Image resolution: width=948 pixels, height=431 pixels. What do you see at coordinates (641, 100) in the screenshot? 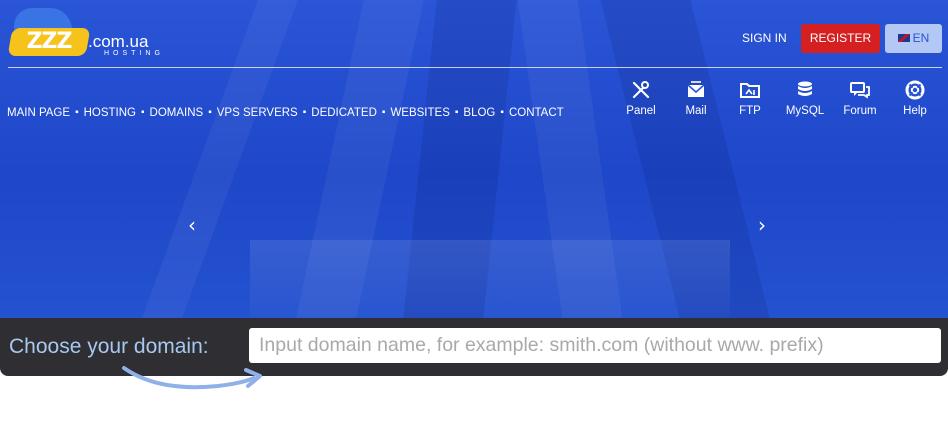
I see `tool-panel: Panel` at bounding box center [641, 100].